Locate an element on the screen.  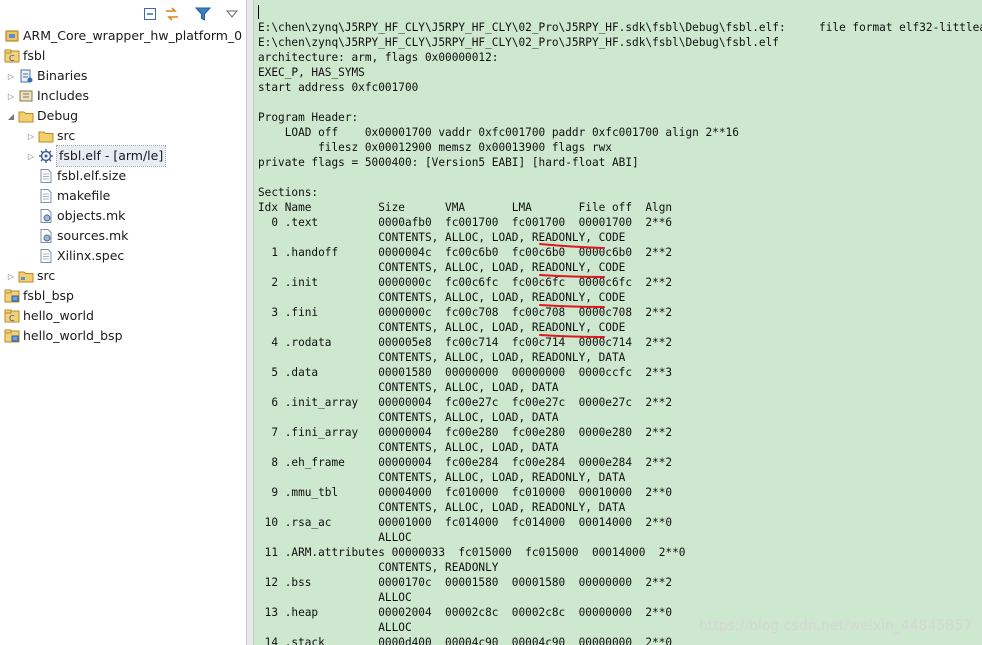
tree-item-label: fsbl is located at coordinates (34, 55).